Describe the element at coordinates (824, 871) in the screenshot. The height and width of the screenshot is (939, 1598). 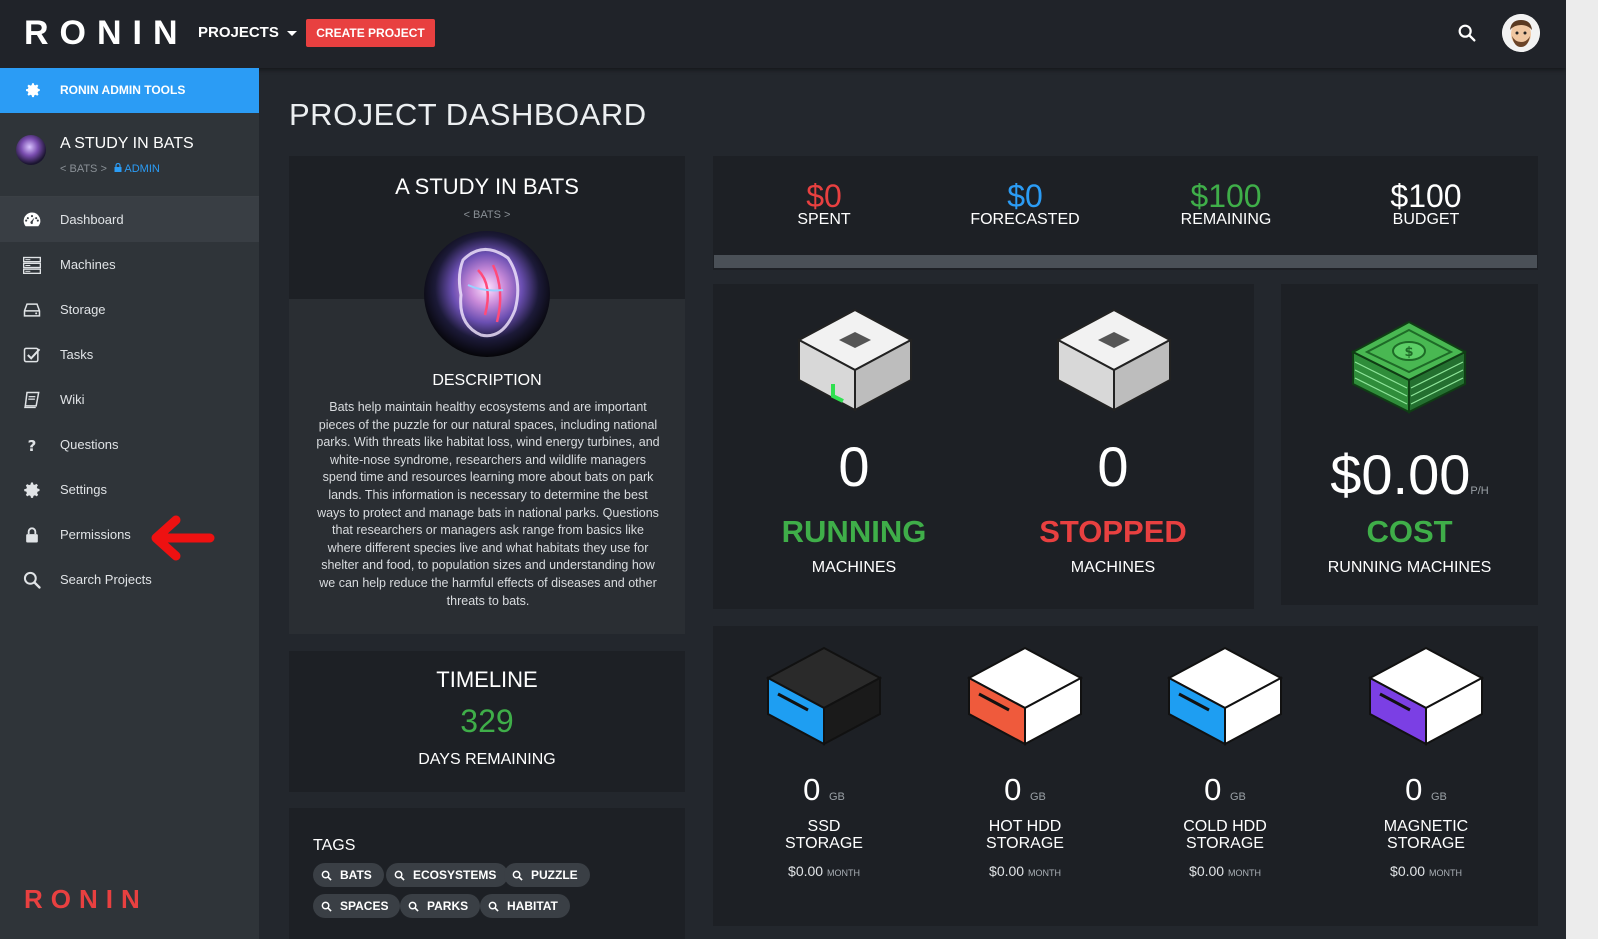
I see `ssd-storage-cost: $0.00 MONTH` at that location.